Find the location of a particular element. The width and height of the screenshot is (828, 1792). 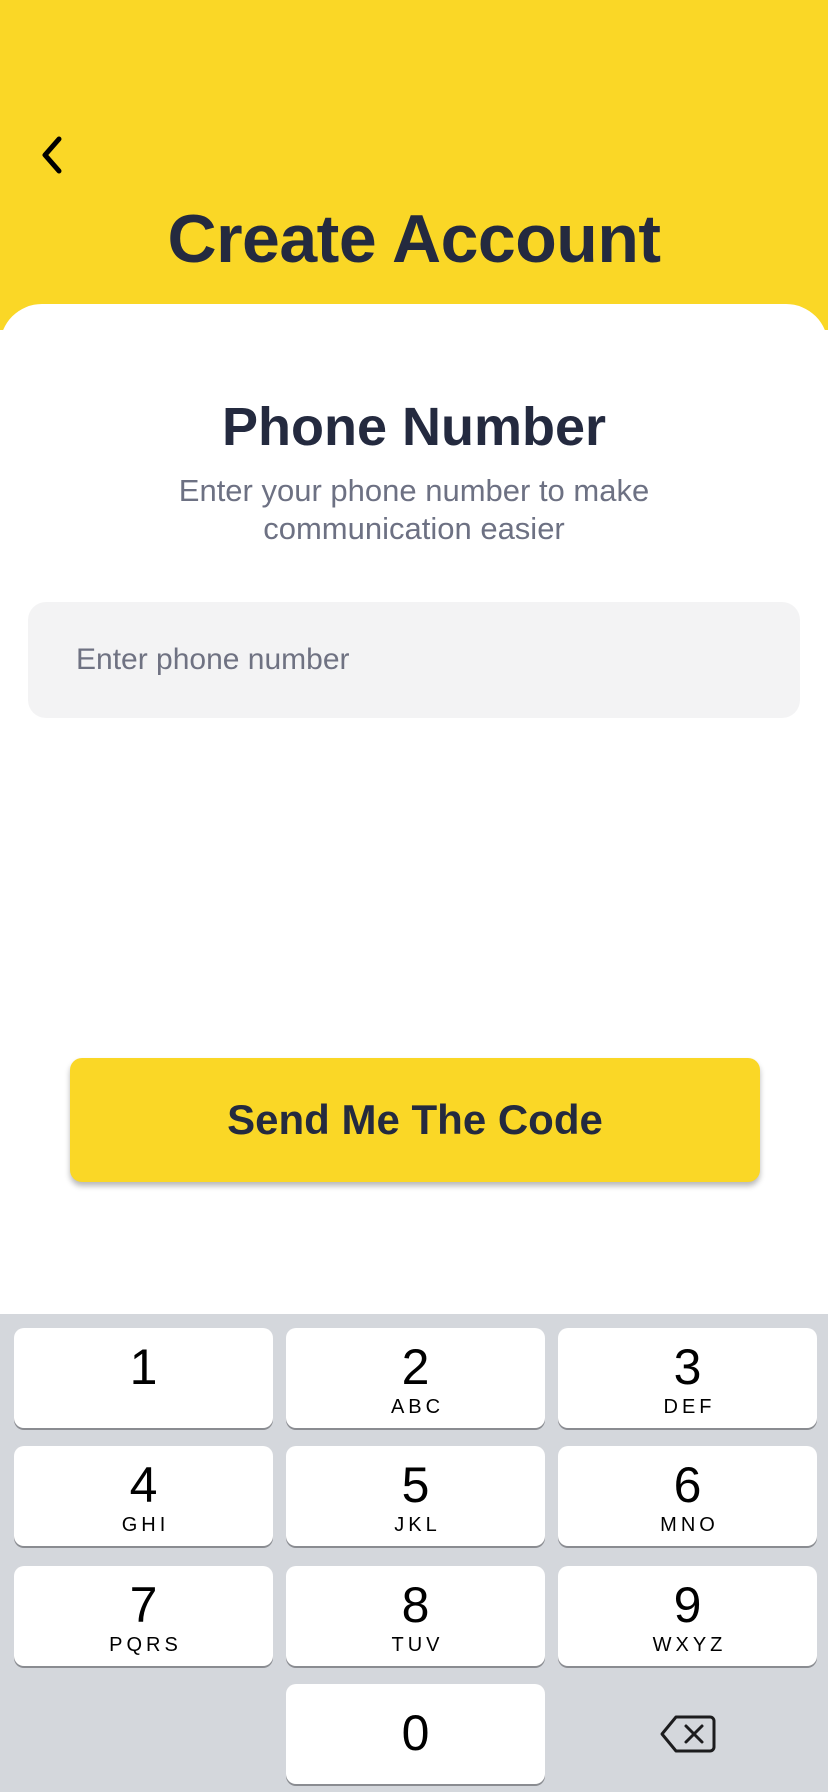

delete-key is located at coordinates (687, 1734).